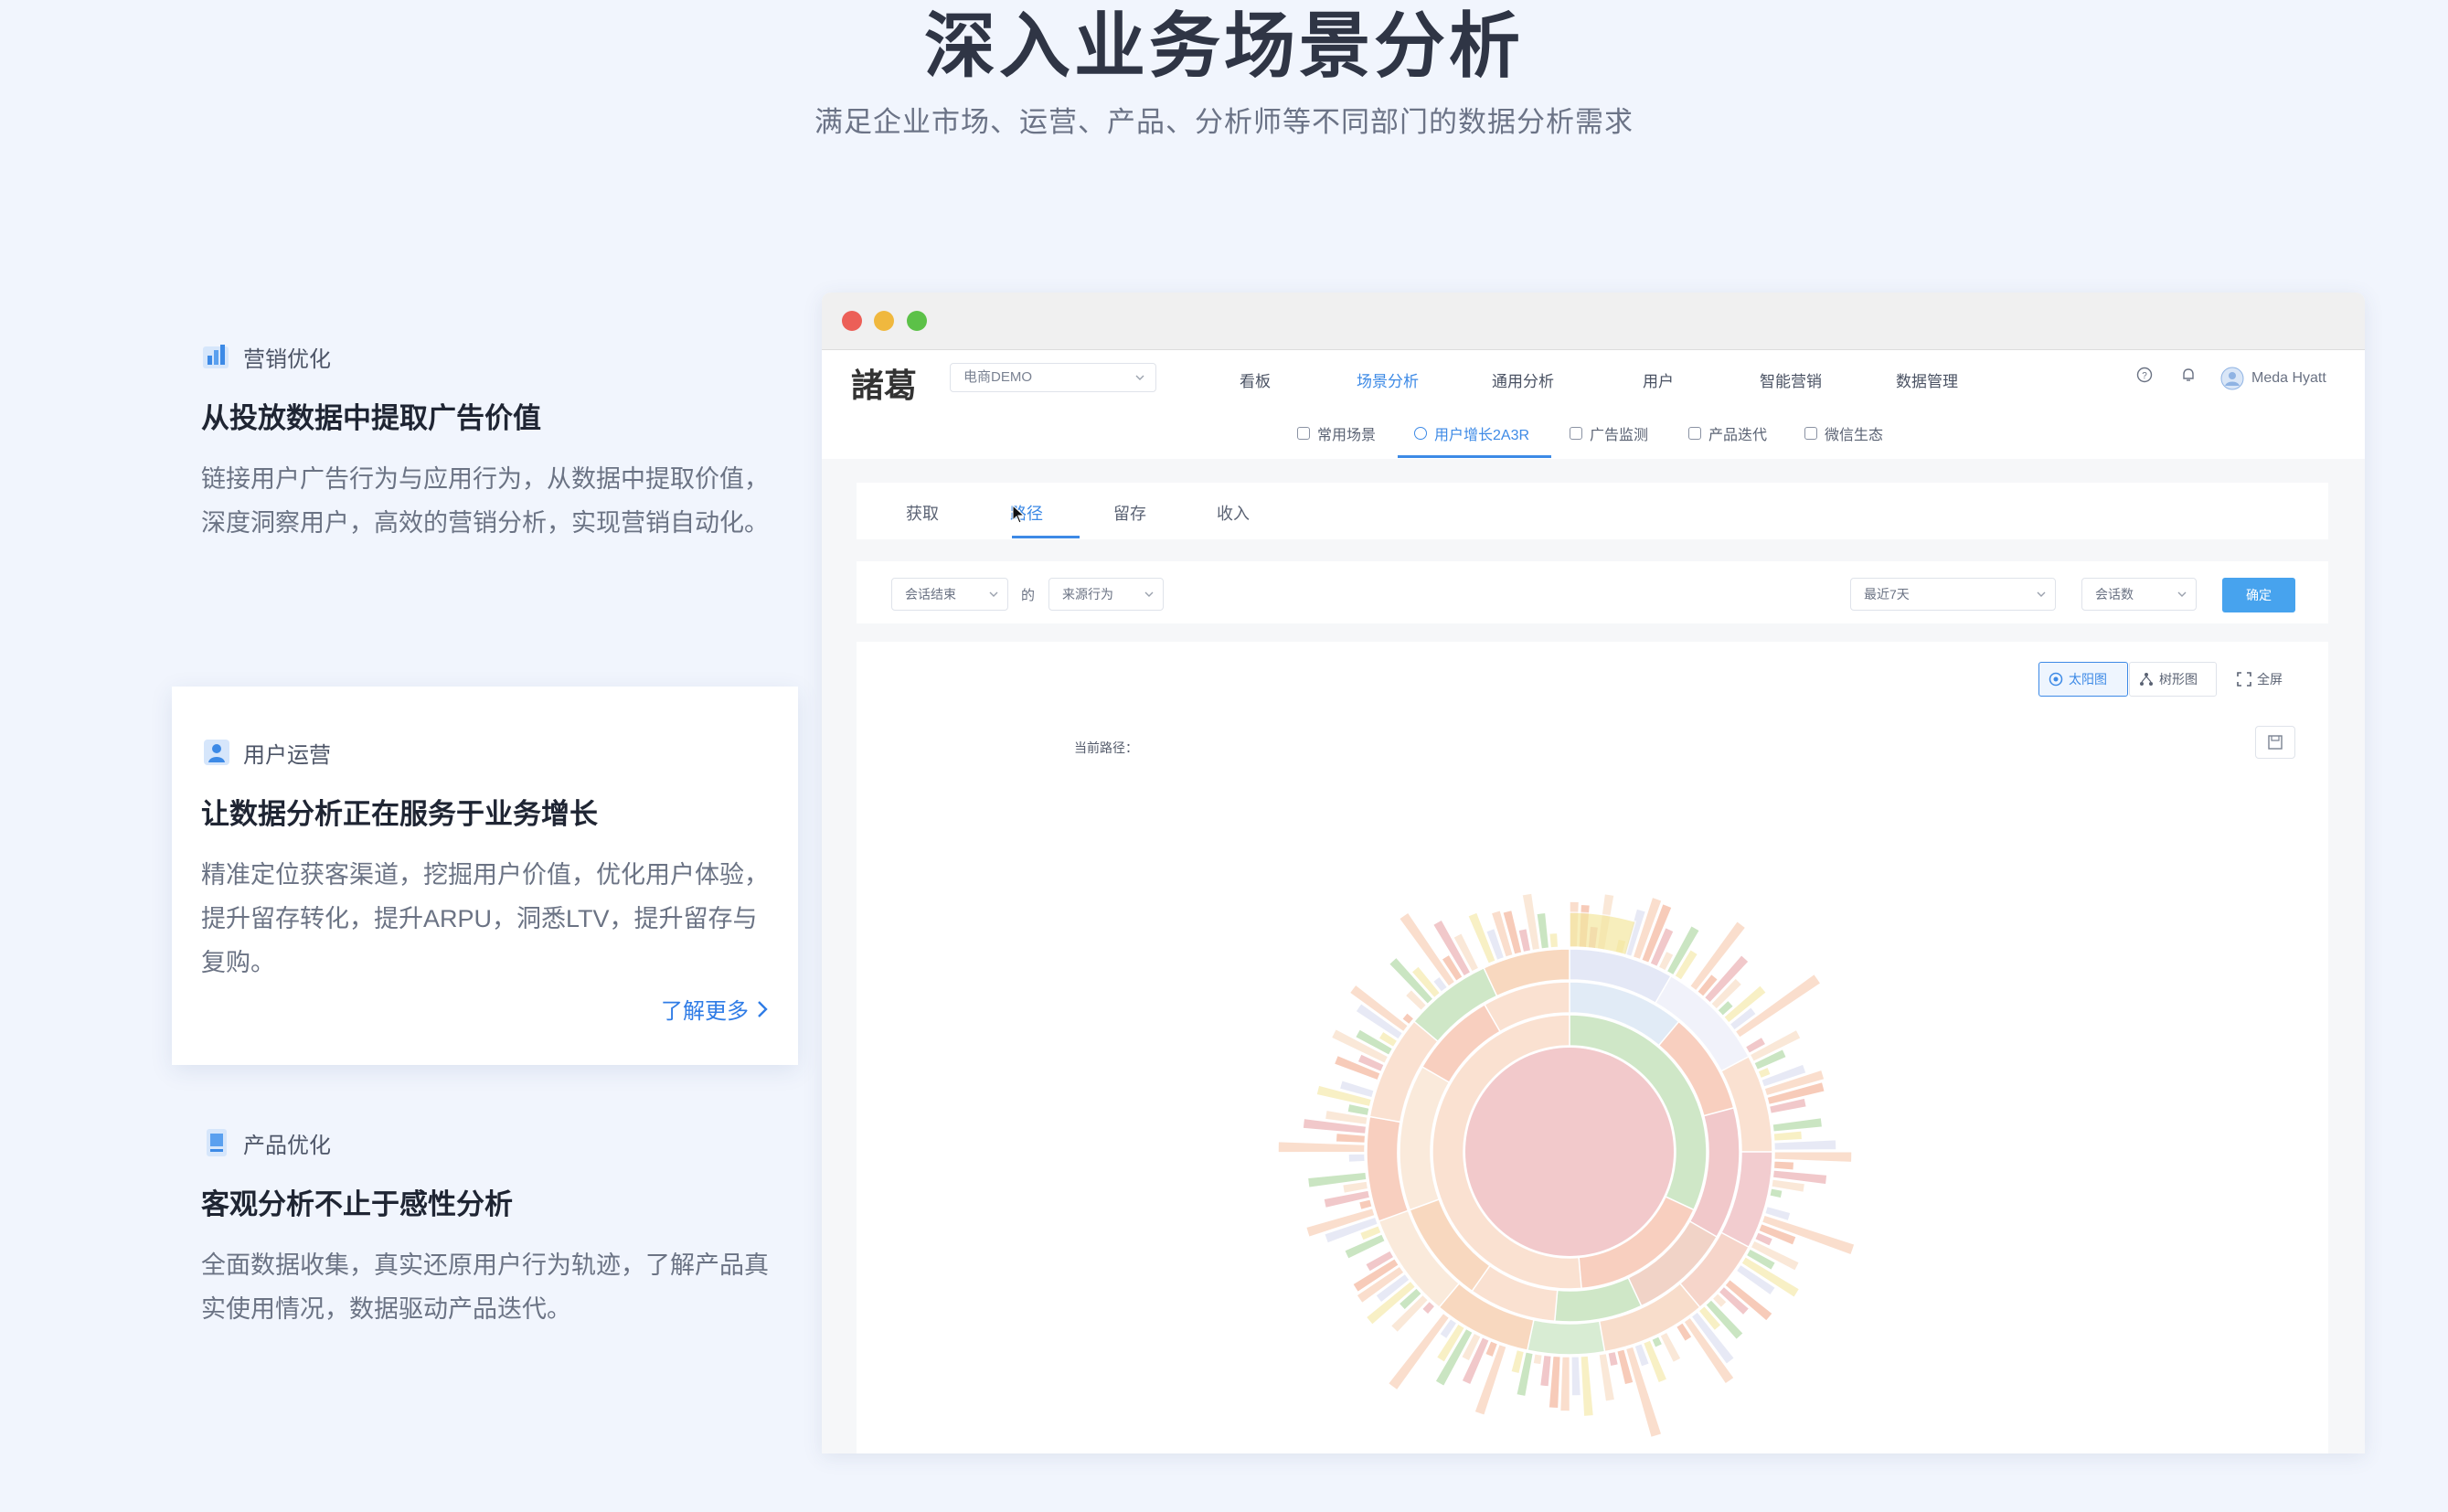 This screenshot has width=2448, height=1512. I want to click on bell-icon, so click(2188, 375).